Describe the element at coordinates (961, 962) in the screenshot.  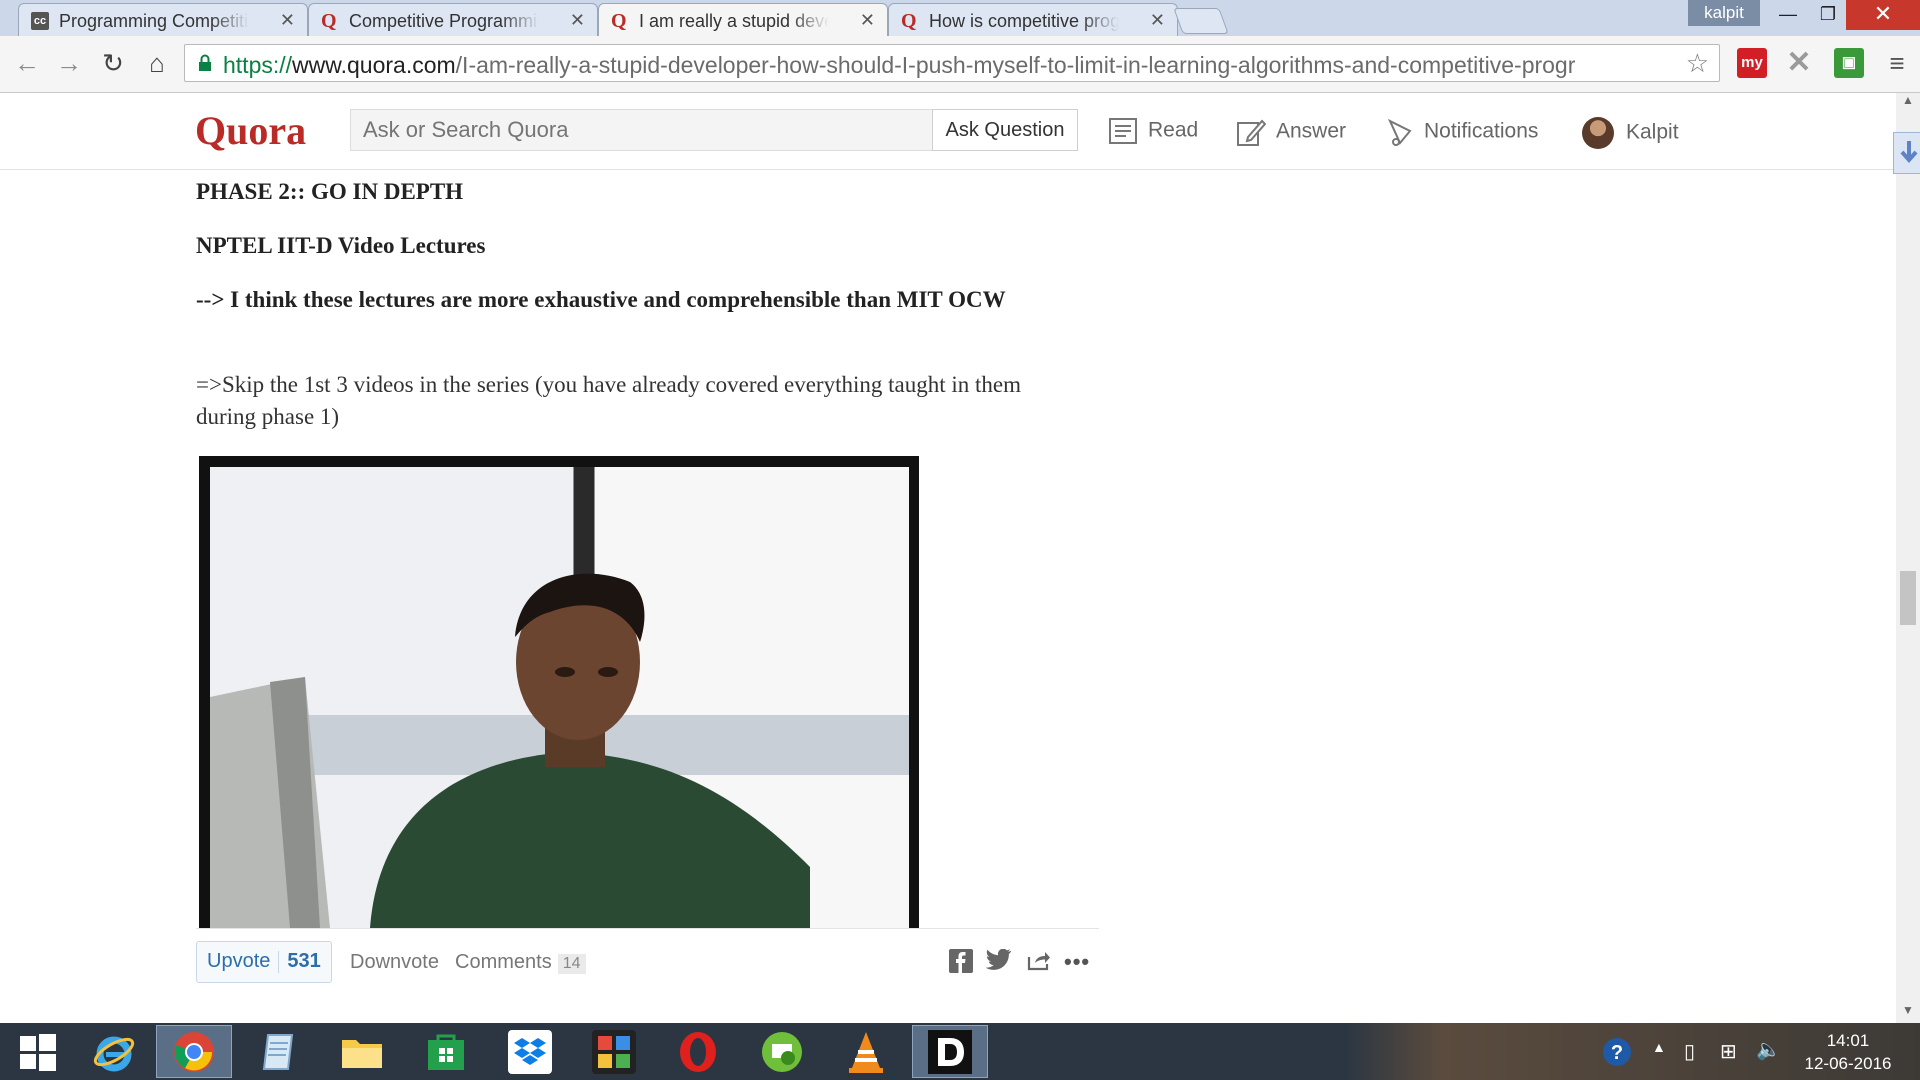
I see `facebook-icon` at that location.